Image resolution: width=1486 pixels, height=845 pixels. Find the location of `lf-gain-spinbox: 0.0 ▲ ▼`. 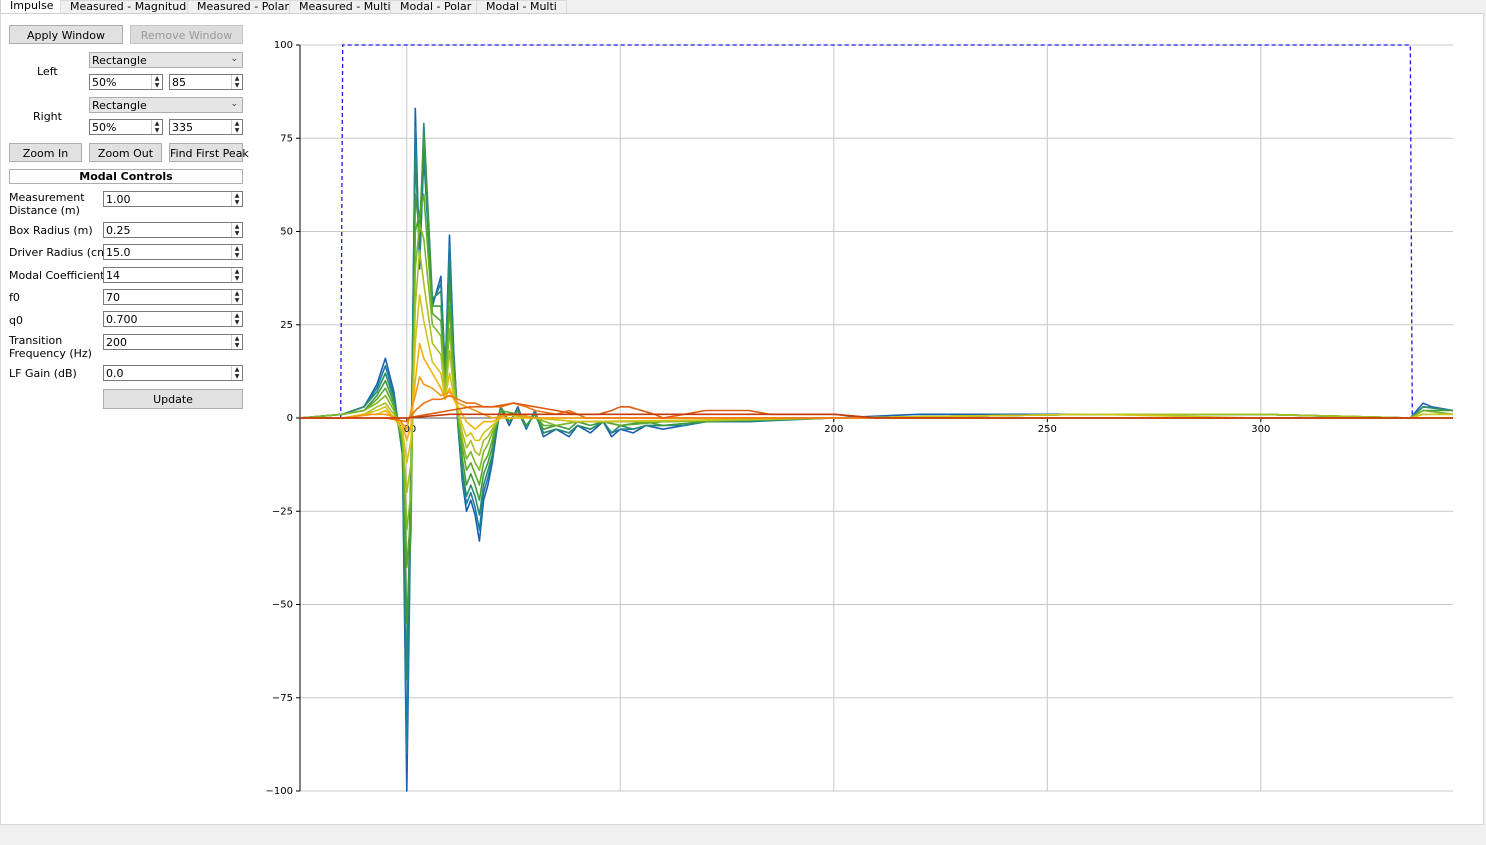

lf-gain-spinbox: 0.0 ▲ ▼ is located at coordinates (173, 373).